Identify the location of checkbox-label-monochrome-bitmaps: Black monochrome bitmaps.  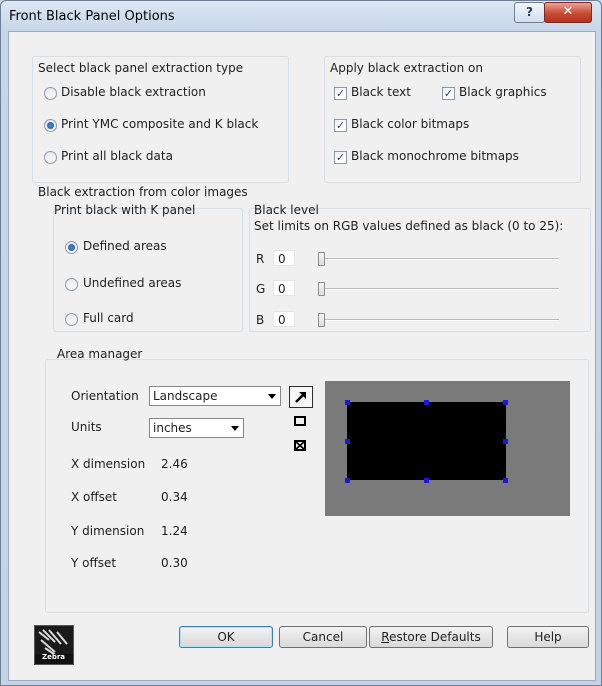
(435, 156).